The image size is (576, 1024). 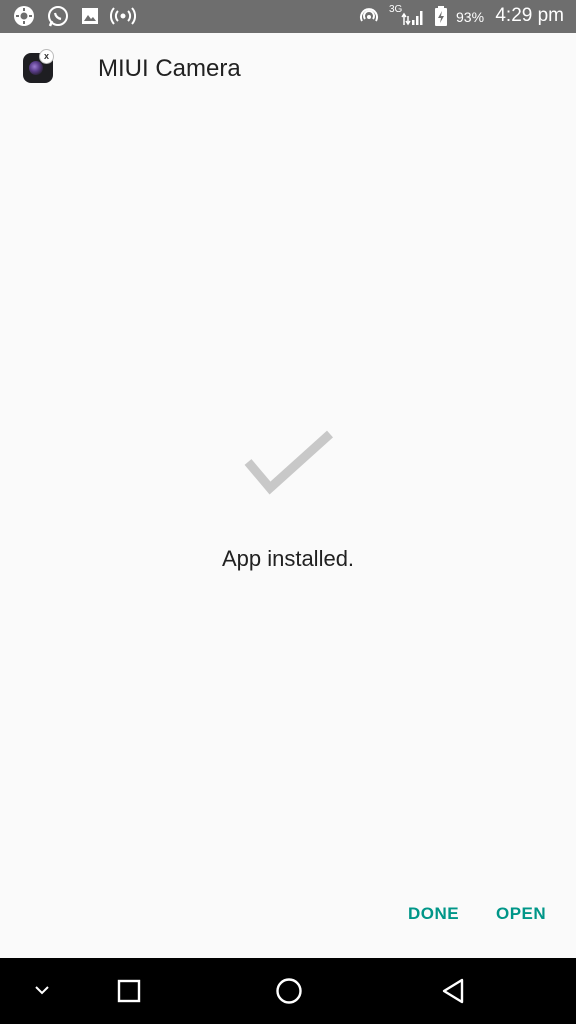 I want to click on hotspot-icon, so click(x=123, y=16).